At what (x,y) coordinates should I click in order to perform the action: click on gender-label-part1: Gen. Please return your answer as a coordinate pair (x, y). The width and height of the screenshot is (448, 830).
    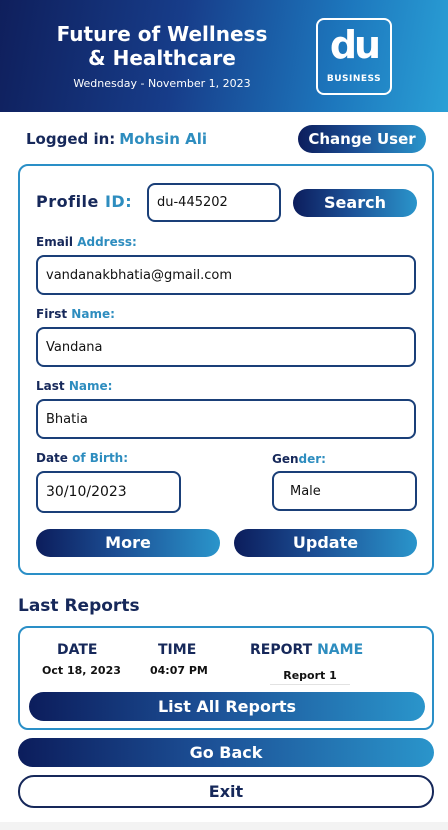
    Looking at the image, I should click on (285, 459).